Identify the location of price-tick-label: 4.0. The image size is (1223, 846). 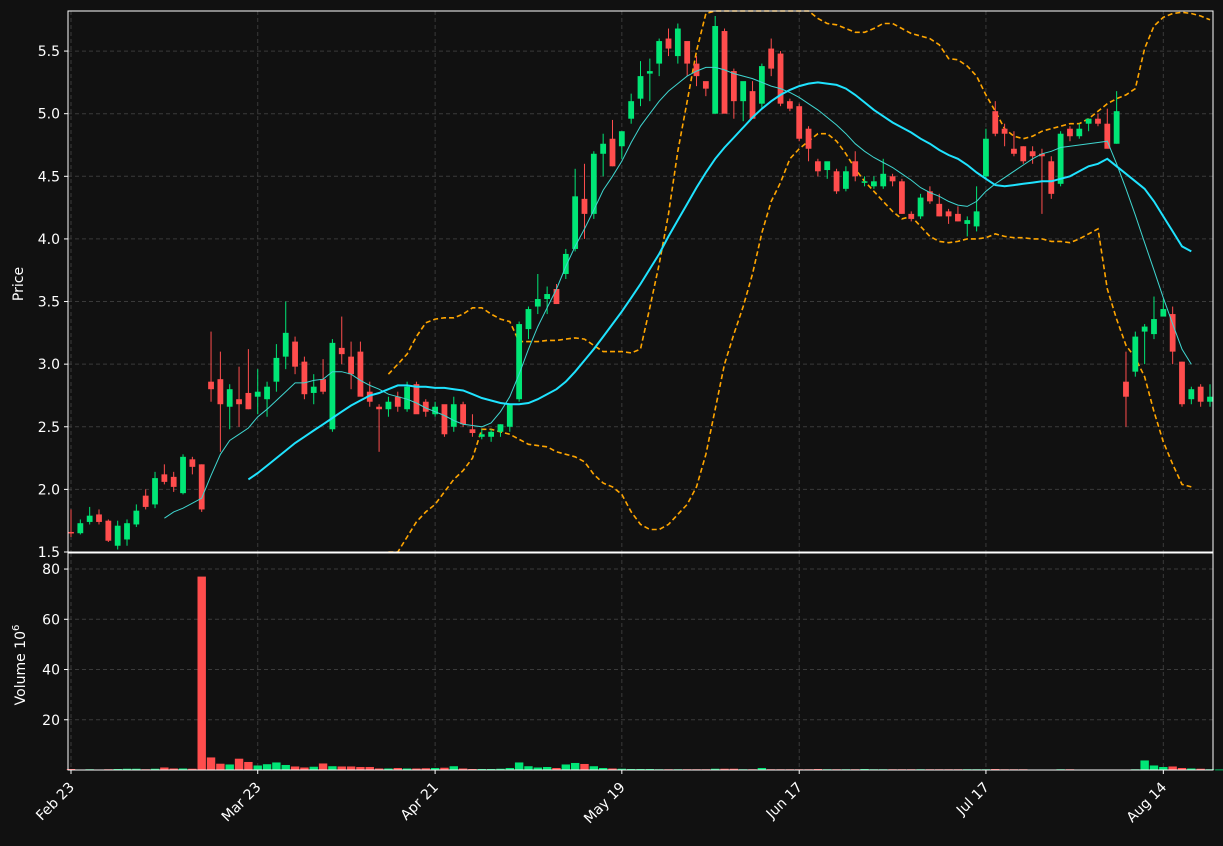
(49, 240).